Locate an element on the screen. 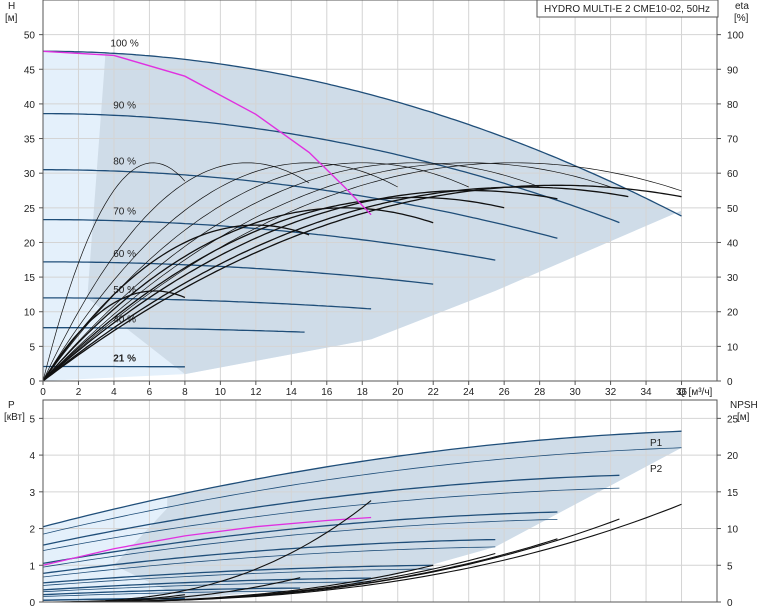  x-tick-label: 24 is located at coordinates (469, 392).